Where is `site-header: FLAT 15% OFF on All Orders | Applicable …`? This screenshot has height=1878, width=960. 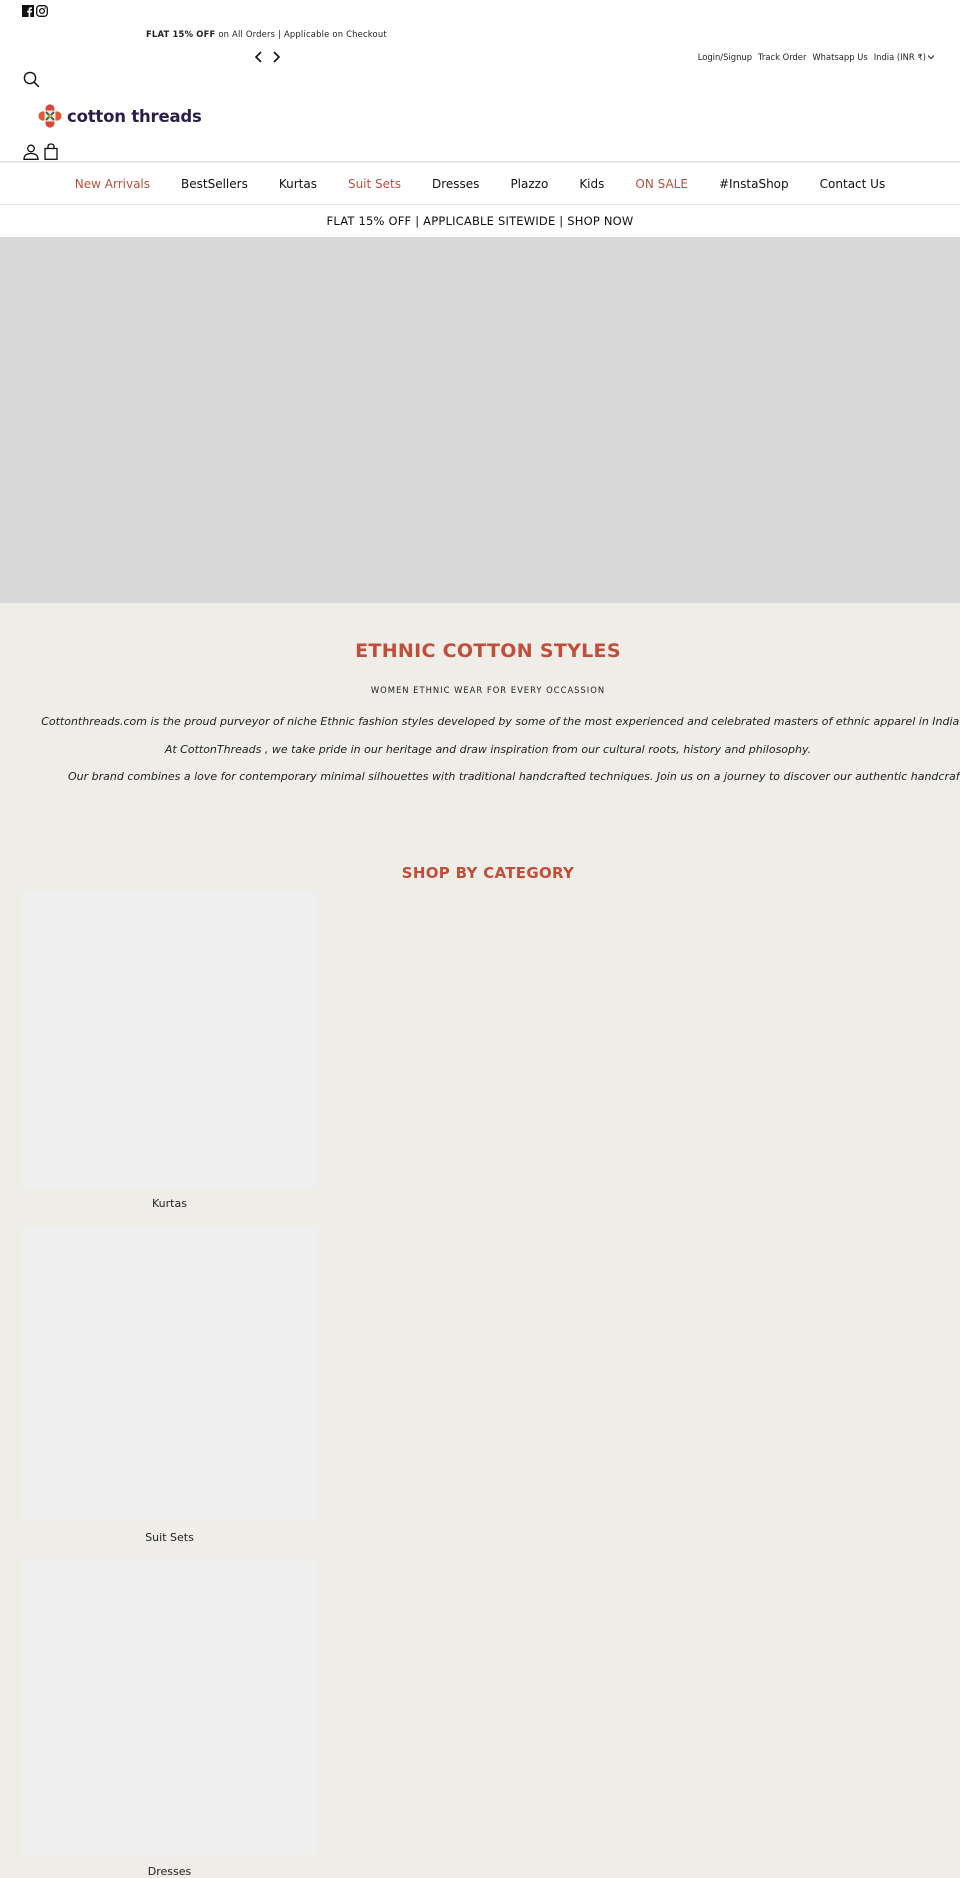
site-header: FLAT 15% OFF on All Orders | Applicable … is located at coordinates (480, 81).